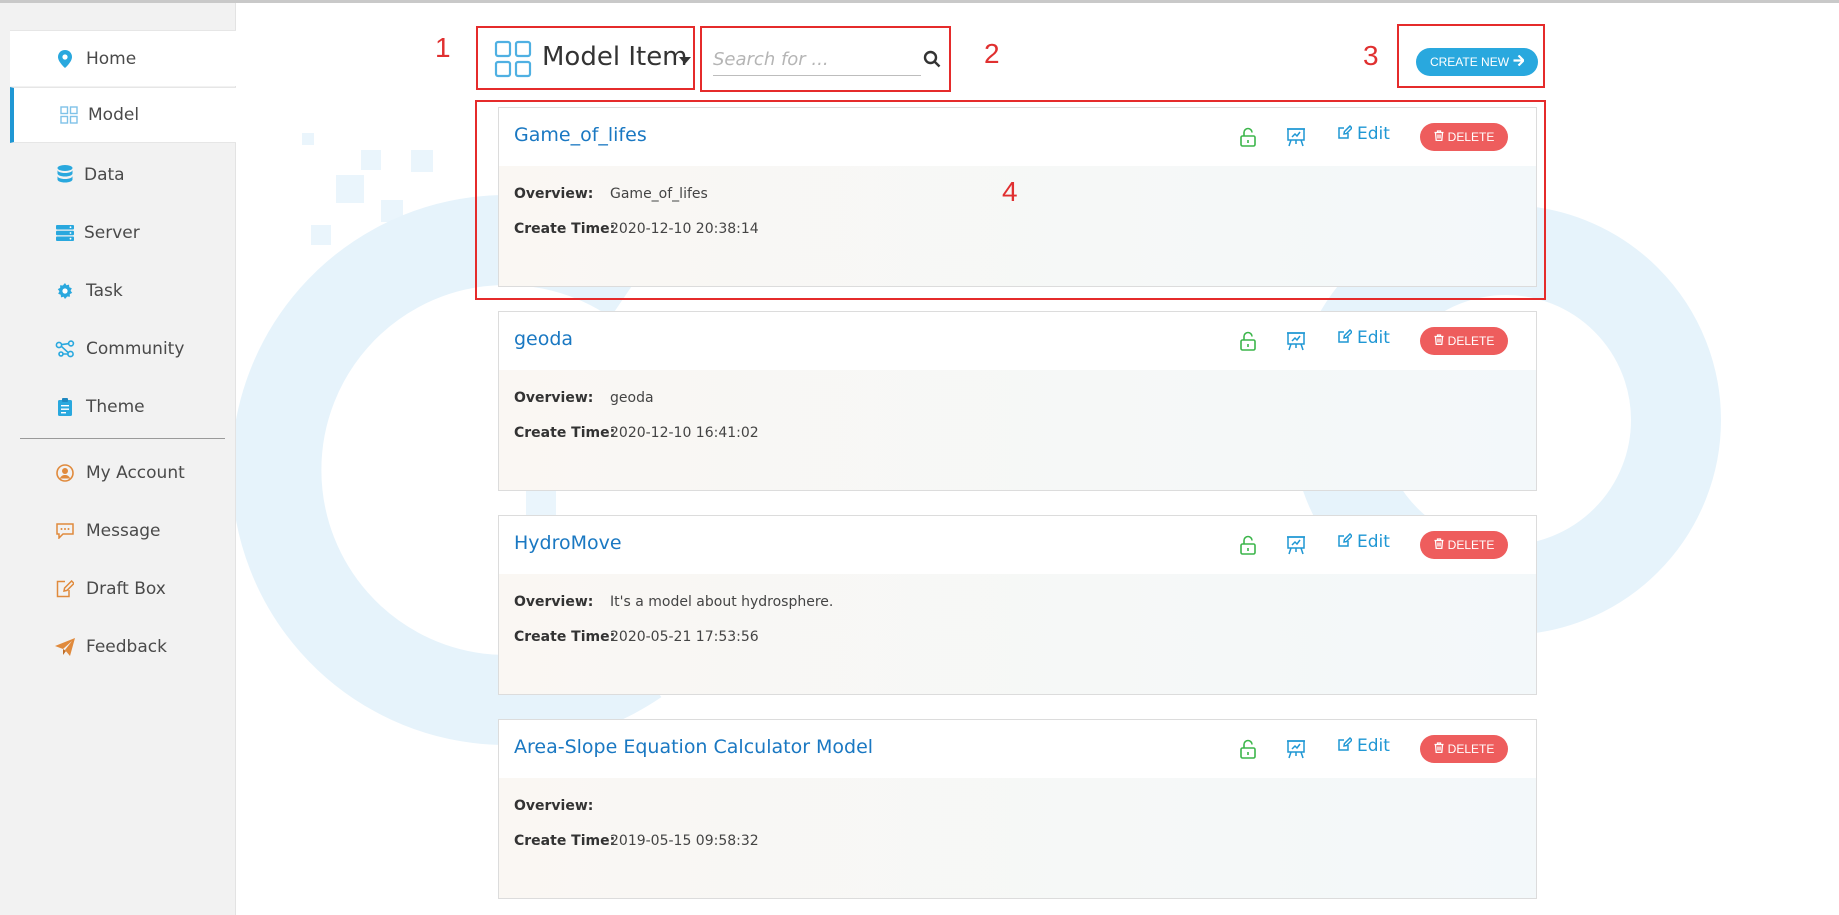  I want to click on annotation-number-3: 3, so click(1371, 55).